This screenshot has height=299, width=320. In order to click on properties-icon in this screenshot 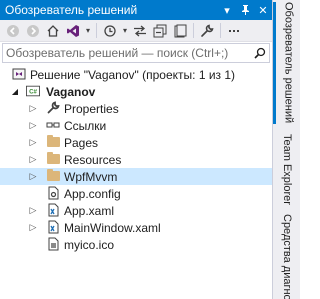, I will do `click(207, 31)`.